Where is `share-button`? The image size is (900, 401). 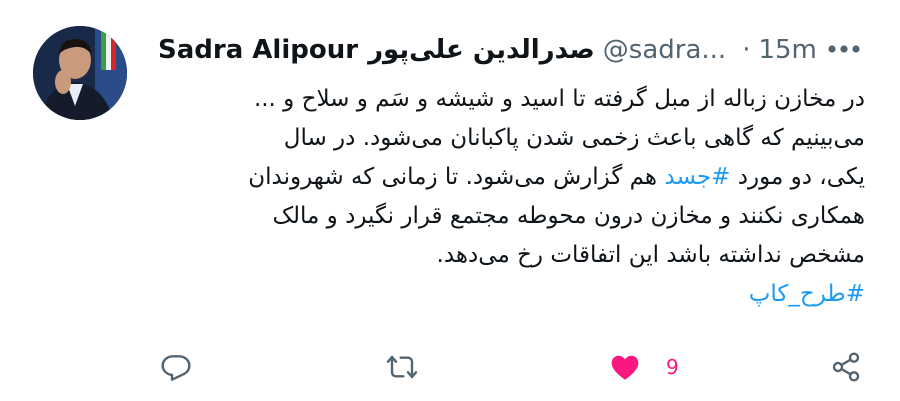 share-button is located at coordinates (846, 367).